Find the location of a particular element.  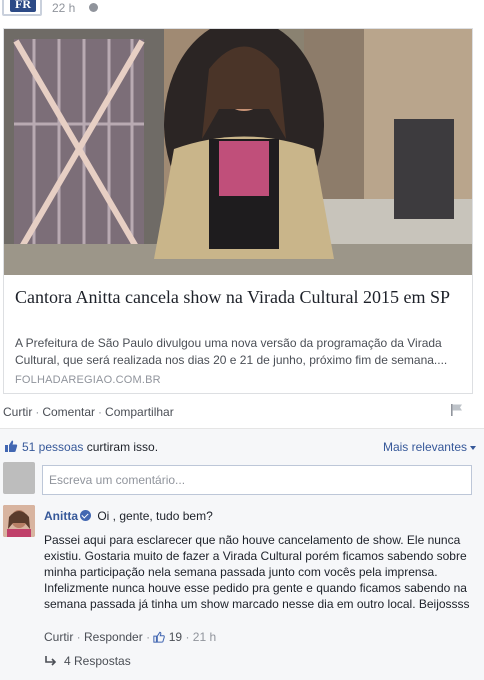

view-replies: 4 Respostas is located at coordinates (87, 661).